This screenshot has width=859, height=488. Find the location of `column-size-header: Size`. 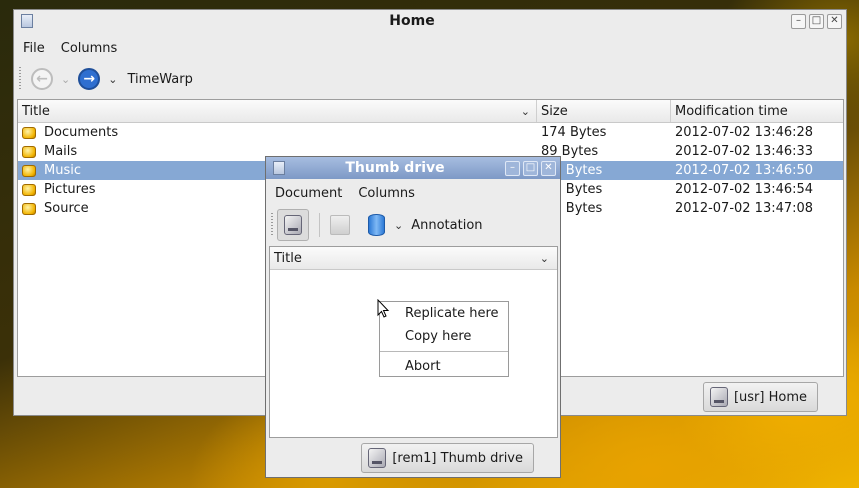

column-size-header: Size is located at coordinates (604, 111).